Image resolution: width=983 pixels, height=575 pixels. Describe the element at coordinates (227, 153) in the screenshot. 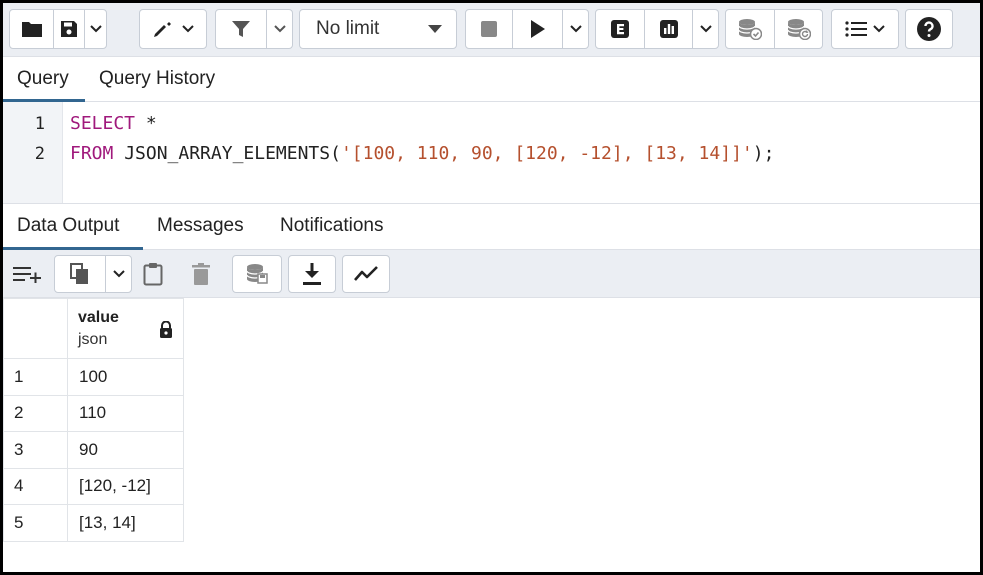

I see `sql-text: JSON_ARRAY_ELEMENTS(` at that location.